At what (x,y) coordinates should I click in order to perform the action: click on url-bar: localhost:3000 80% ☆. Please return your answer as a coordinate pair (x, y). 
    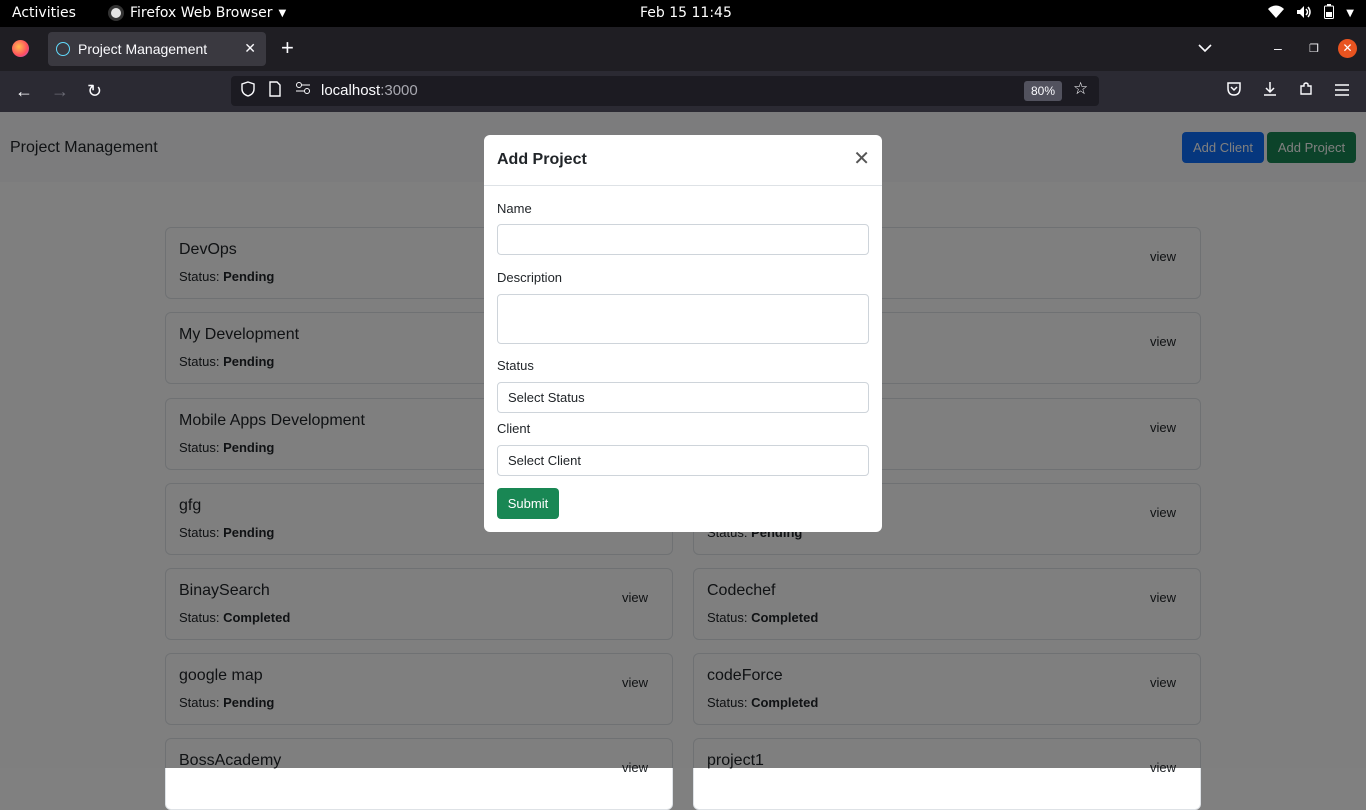
    Looking at the image, I should click on (665, 91).